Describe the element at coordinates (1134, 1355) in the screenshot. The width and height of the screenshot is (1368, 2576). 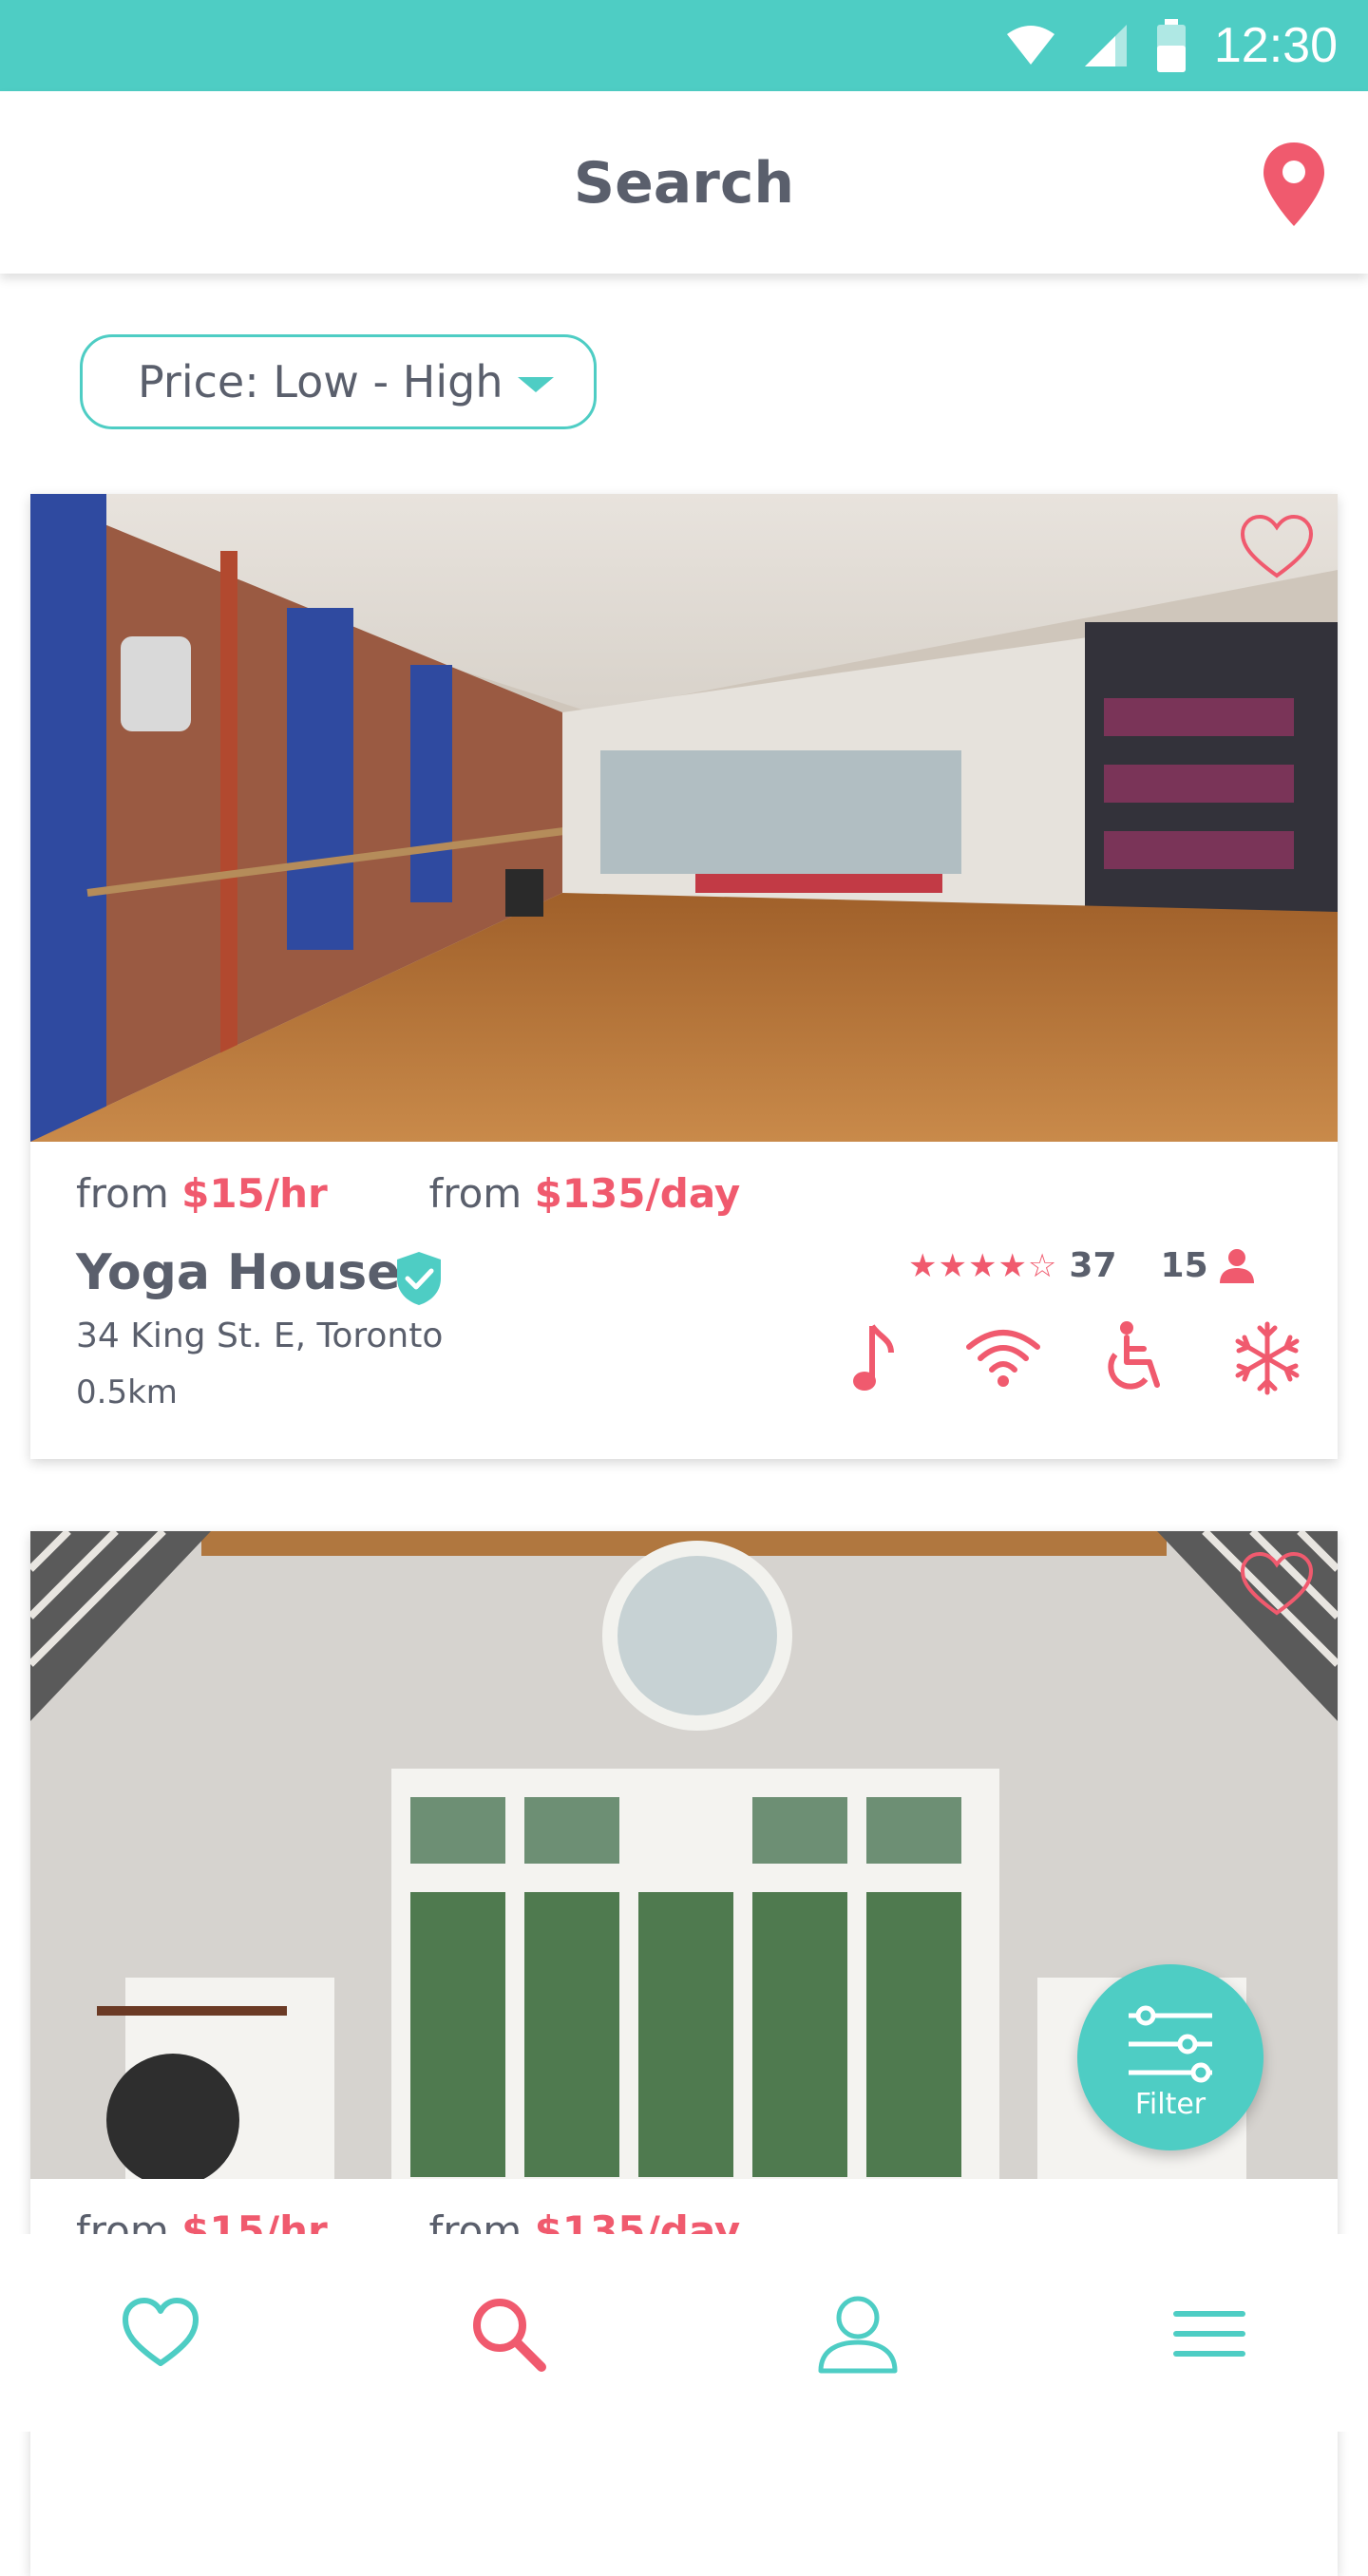
I see `wheelchair-icon` at that location.